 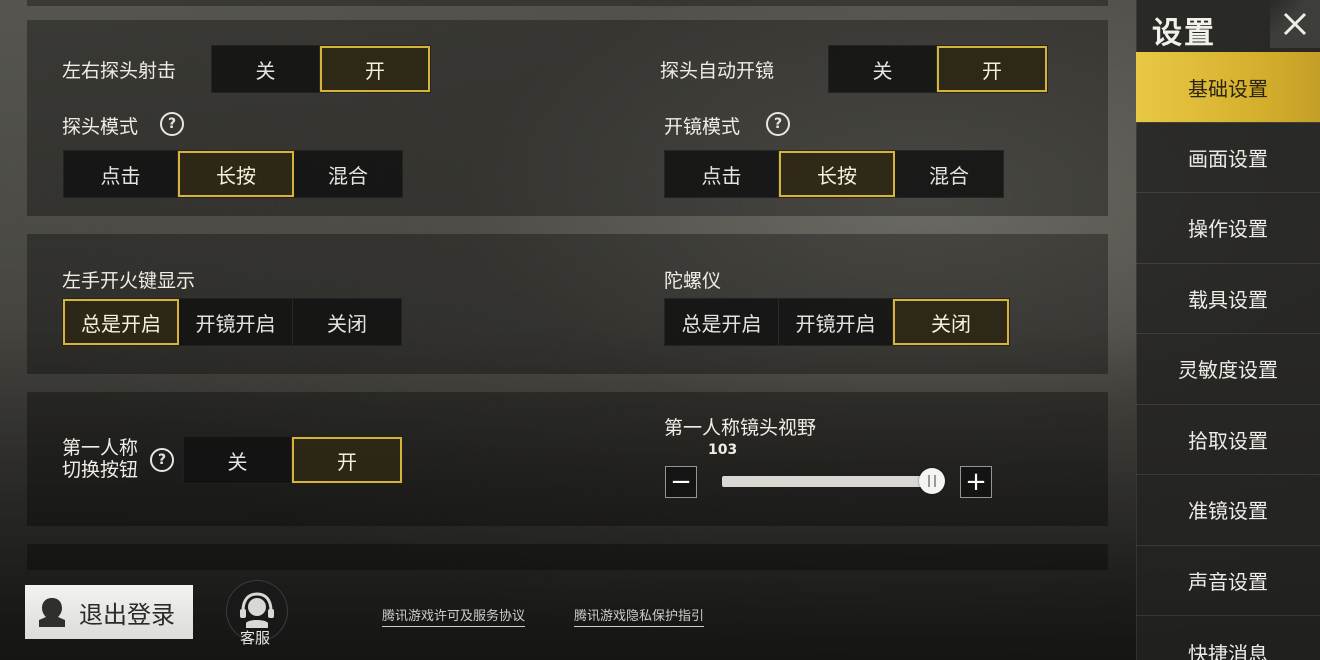 What do you see at coordinates (1228, 509) in the screenshot?
I see `sidebar-item-scope: 准镜设置` at bounding box center [1228, 509].